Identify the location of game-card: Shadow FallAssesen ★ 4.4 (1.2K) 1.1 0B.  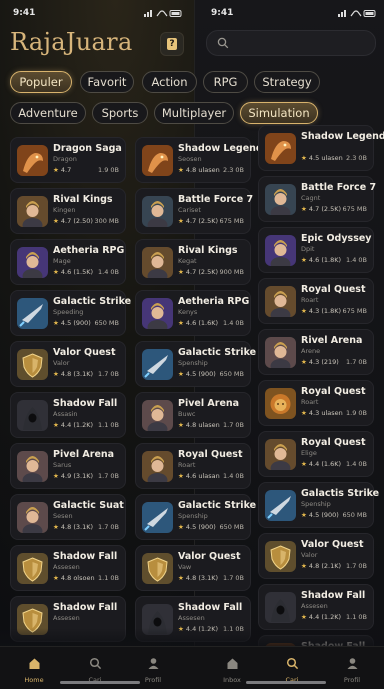
(316, 607).